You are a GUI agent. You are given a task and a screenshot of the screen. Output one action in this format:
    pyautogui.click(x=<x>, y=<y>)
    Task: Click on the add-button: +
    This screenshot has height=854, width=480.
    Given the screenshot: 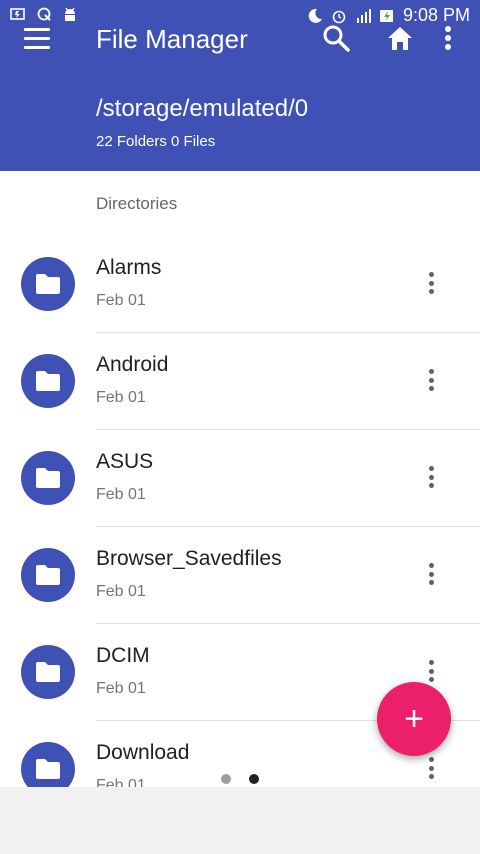 What is the action you would take?
    pyautogui.click(x=414, y=719)
    